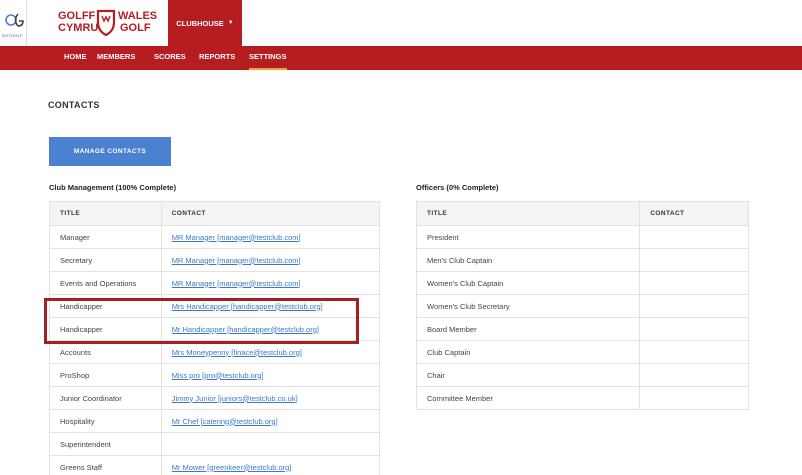 The width and height of the screenshot is (802, 475). I want to click on role-title: ProShop, so click(105, 375).